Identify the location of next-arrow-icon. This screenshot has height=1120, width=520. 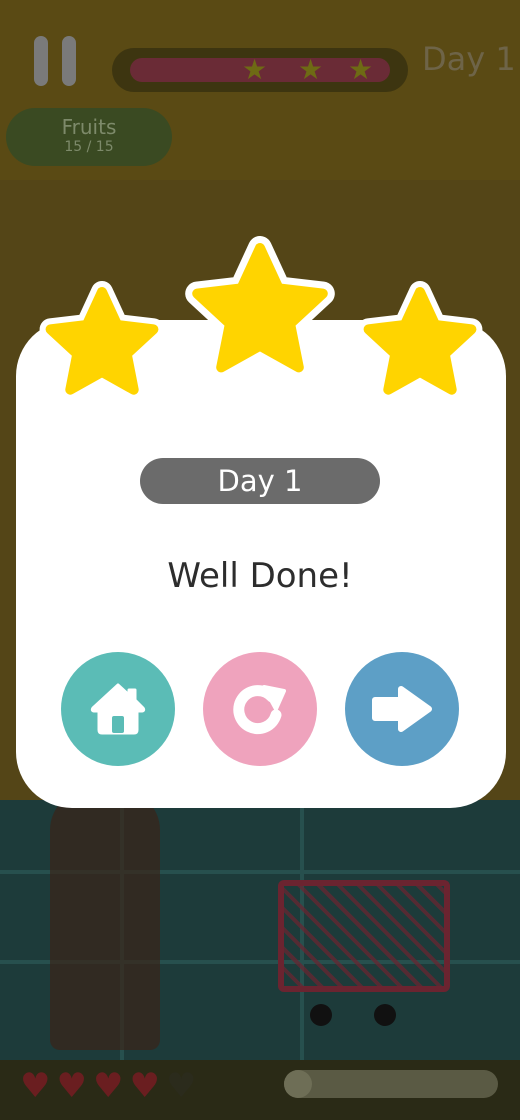
(402, 709).